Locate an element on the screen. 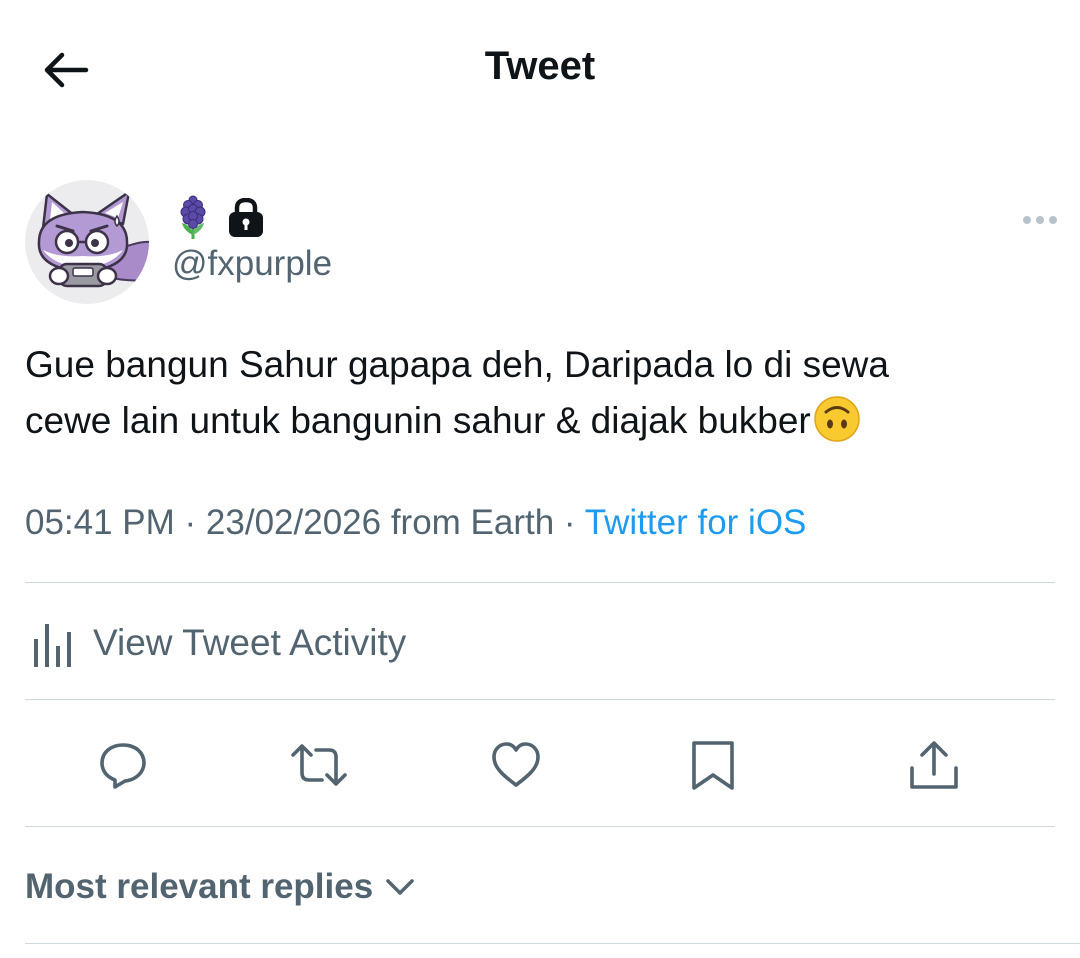  retweet-icon is located at coordinates (319, 765).